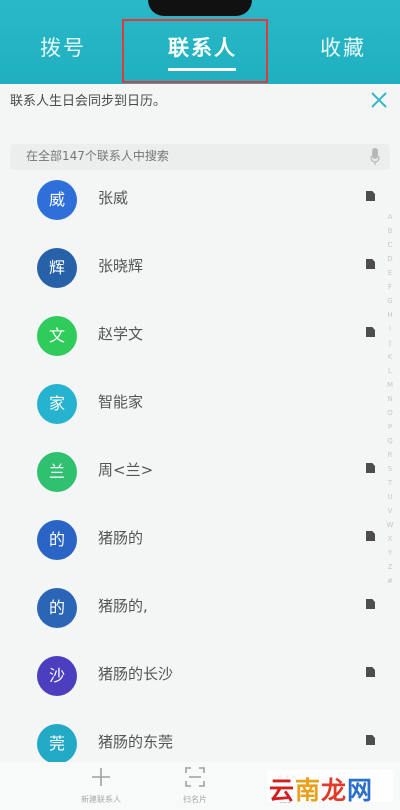 The image size is (400, 810). What do you see at coordinates (390, 217) in the screenshot?
I see `index-letter: A` at bounding box center [390, 217].